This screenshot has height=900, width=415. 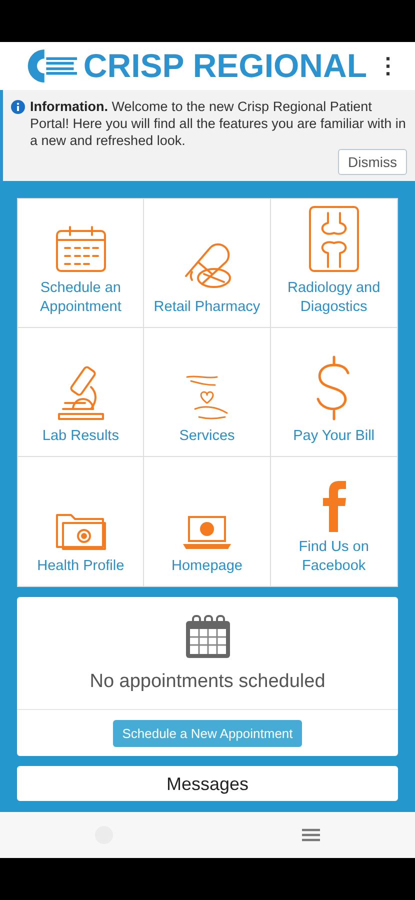 I want to click on empty-appointments-text: No appointments scheduled, so click(x=208, y=682).